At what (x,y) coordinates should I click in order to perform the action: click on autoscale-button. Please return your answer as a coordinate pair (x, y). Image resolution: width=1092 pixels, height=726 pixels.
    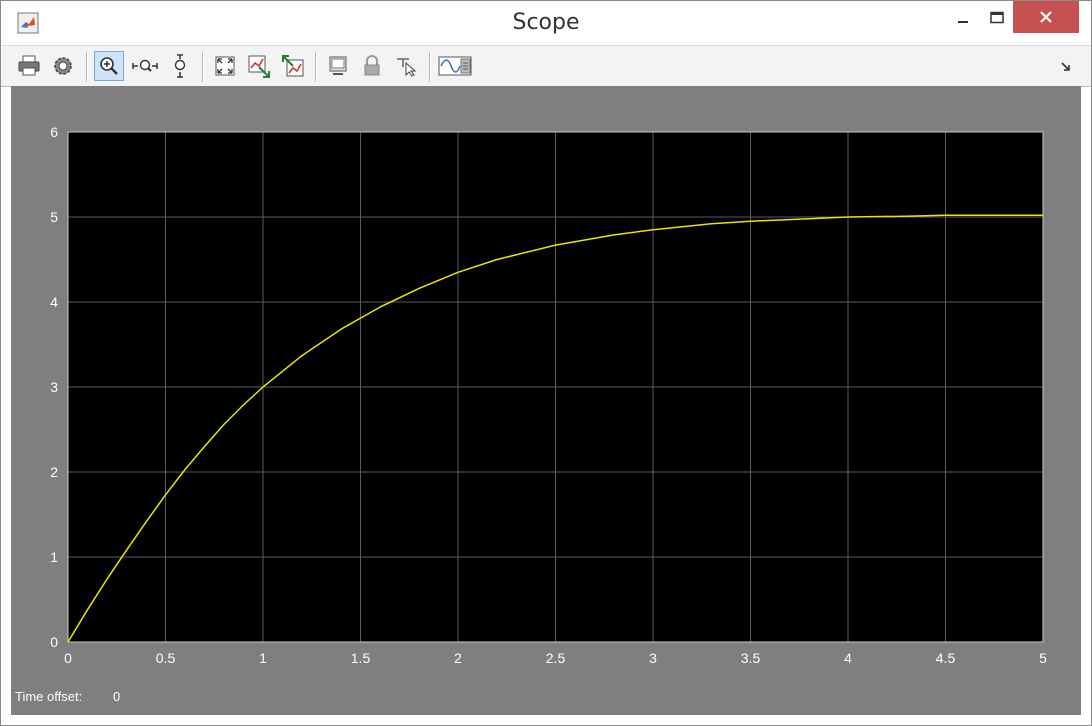
    Looking at the image, I should click on (225, 66).